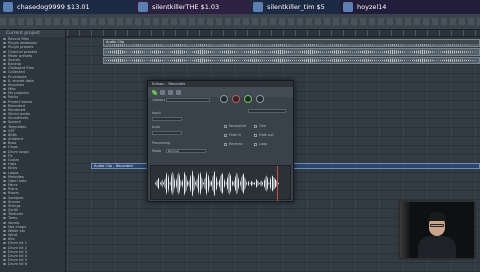 Image resolution: width=480 pixels, height=272 pixels. What do you see at coordinates (273, 33) in the screenshot?
I see `timeline-ruler` at bounding box center [273, 33].